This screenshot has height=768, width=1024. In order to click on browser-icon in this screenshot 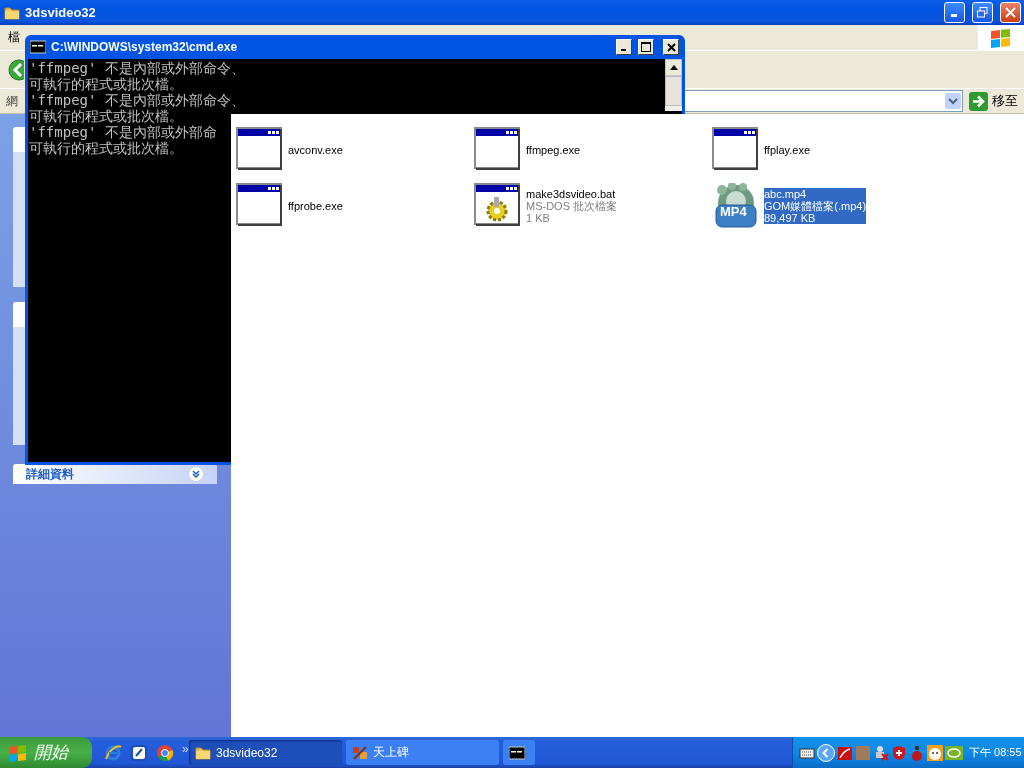, I will do `click(113, 752)`.